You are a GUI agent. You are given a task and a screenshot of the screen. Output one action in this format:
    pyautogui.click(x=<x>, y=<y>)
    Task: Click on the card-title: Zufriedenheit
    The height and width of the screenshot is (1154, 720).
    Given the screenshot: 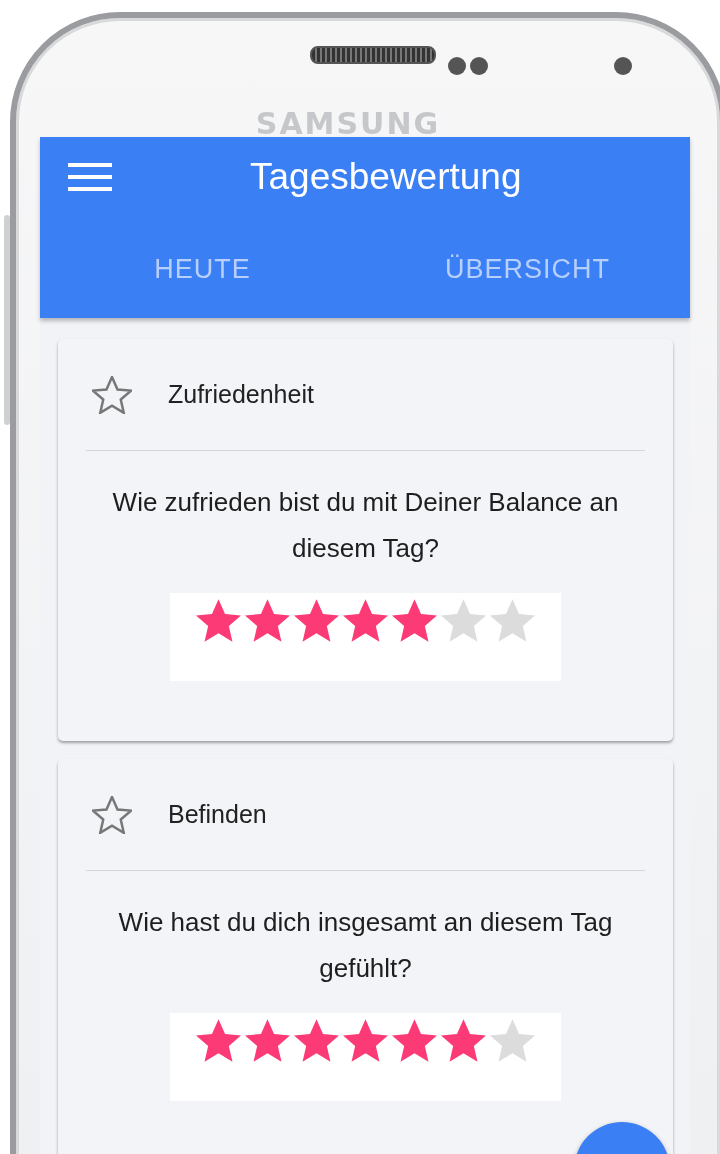 What is the action you would take?
    pyautogui.click(x=241, y=394)
    